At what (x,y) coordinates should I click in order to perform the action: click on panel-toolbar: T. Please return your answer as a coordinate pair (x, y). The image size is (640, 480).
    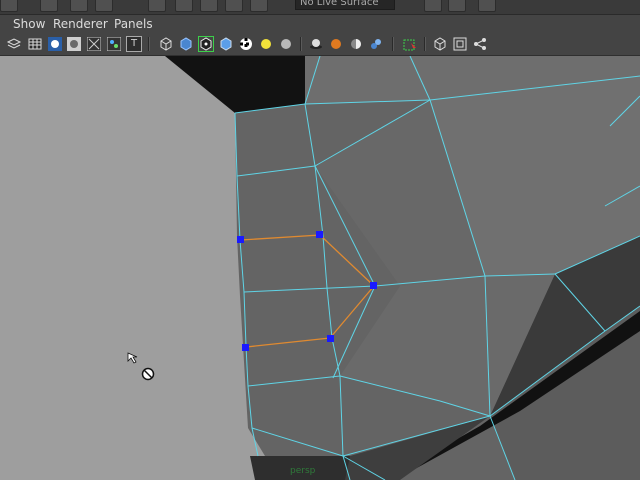
    Looking at the image, I should click on (320, 44).